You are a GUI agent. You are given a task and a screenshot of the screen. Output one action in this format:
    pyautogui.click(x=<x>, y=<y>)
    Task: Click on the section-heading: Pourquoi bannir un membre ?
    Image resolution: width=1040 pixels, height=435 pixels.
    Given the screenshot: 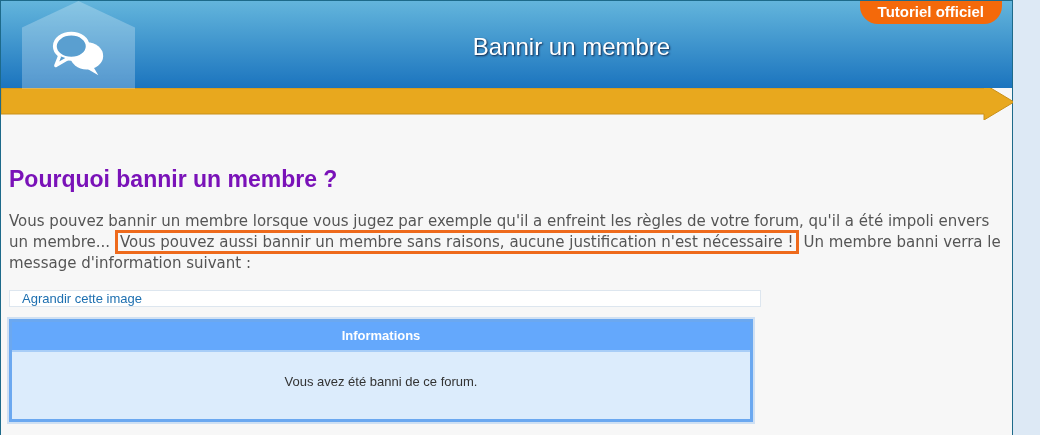 What is the action you would take?
    pyautogui.click(x=174, y=179)
    